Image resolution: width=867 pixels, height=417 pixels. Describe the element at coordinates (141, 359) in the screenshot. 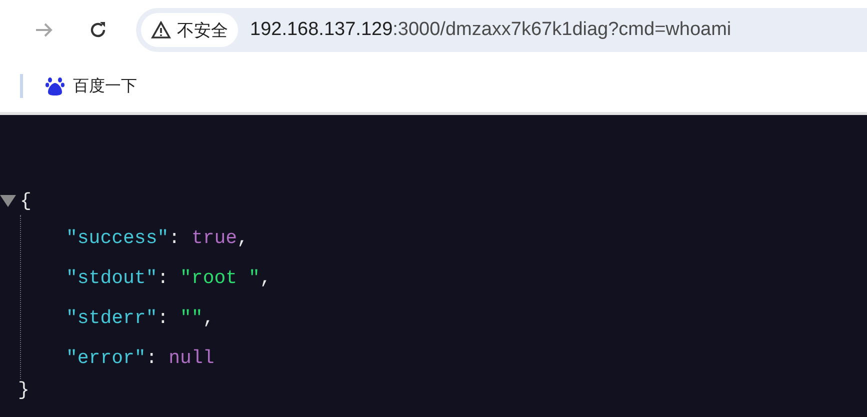

I see `json-line: "error": null` at that location.